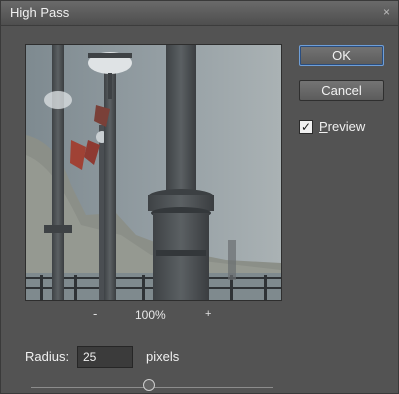  Describe the element at coordinates (40, 12) in the screenshot. I see `dialog-title: High Pass` at that location.